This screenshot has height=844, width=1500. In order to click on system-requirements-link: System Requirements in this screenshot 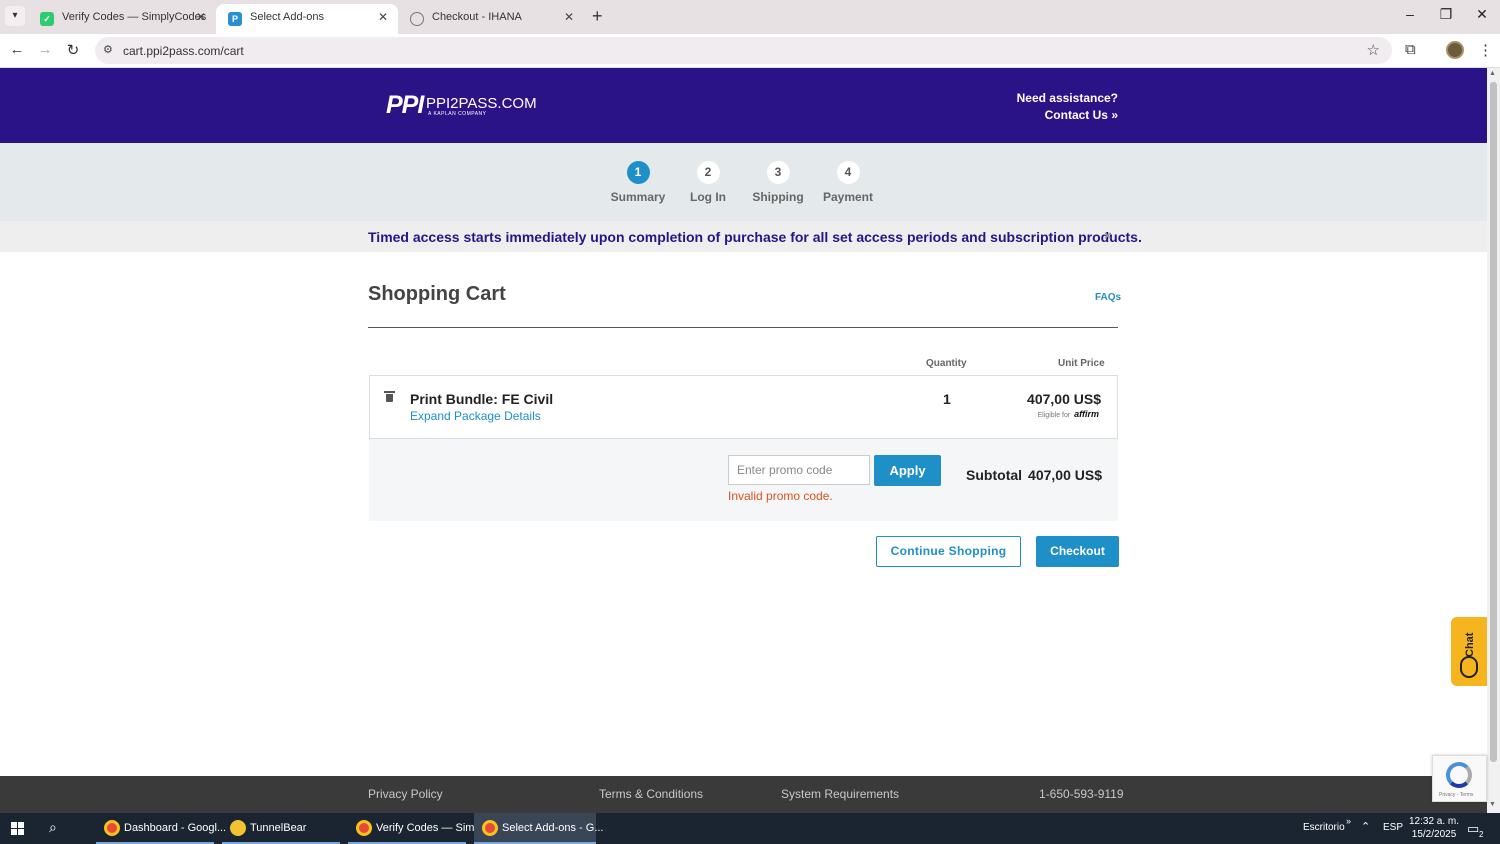, I will do `click(840, 794)`.